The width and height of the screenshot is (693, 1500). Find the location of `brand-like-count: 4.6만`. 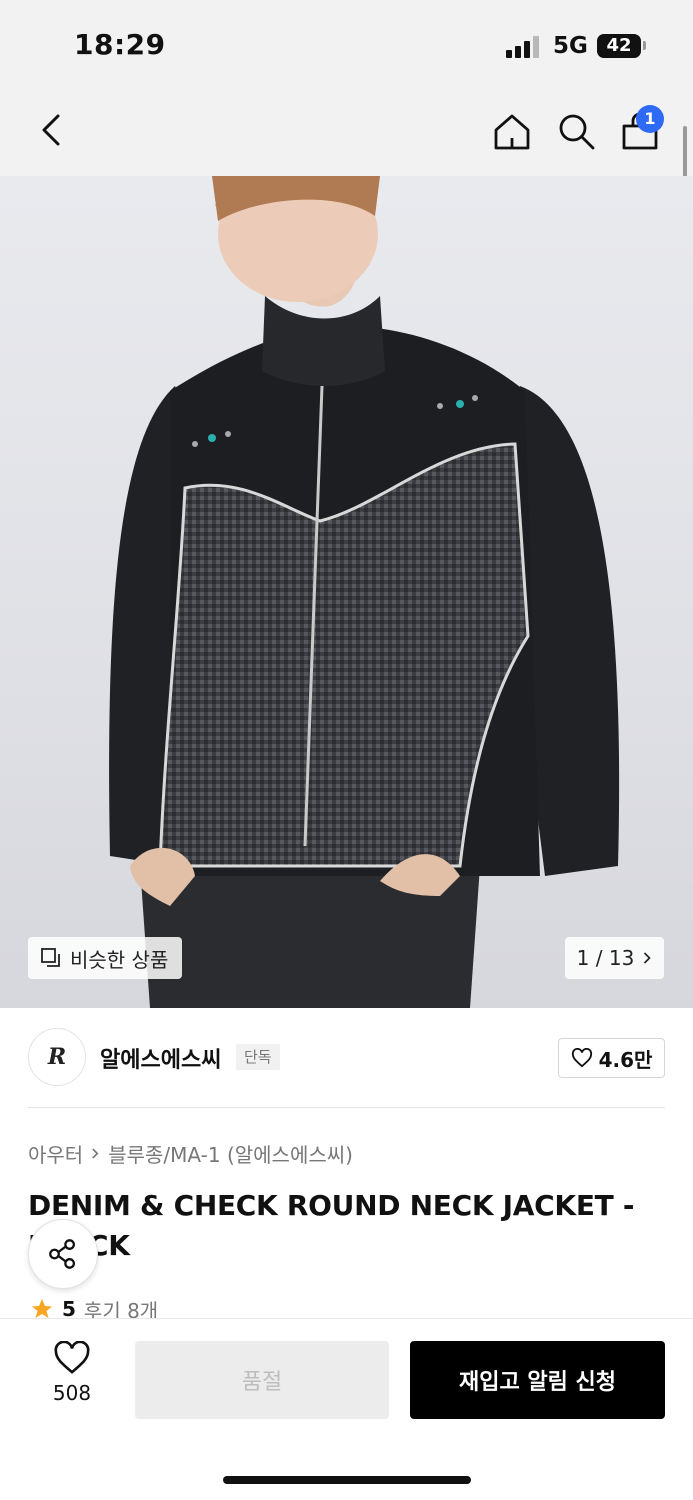

brand-like-count: 4.6만 is located at coordinates (625, 1059).